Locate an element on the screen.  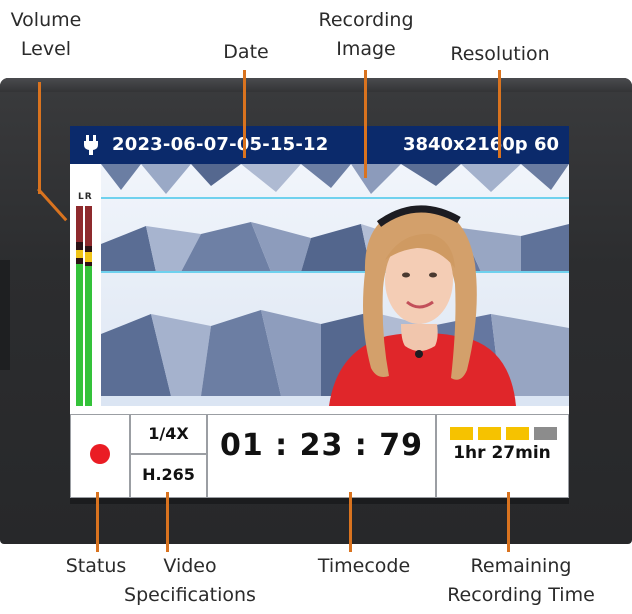
resolution-readout: 3840x2160p 60 is located at coordinates (480, 144).